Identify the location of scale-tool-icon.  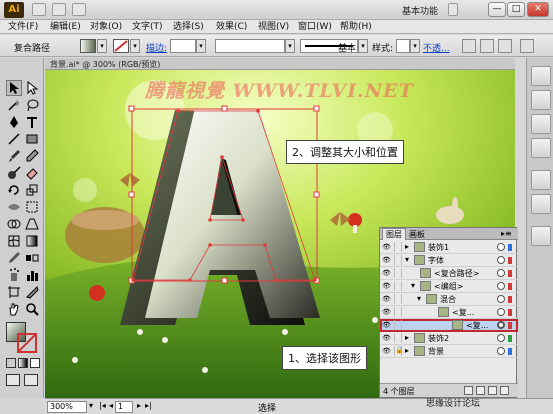
(32, 190).